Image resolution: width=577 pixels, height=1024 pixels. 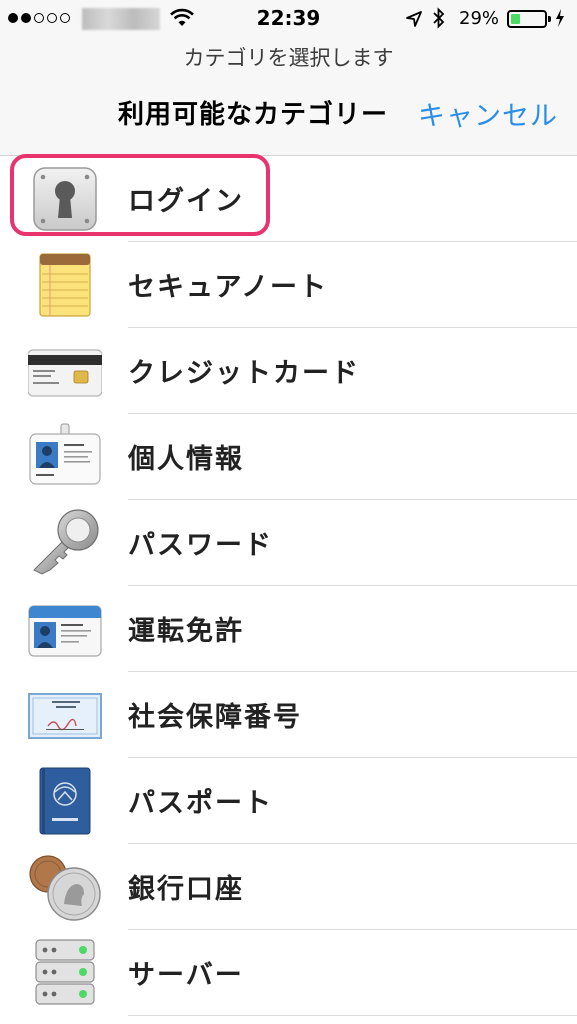 I want to click on secure-note-notepad-icon, so click(x=65, y=285).